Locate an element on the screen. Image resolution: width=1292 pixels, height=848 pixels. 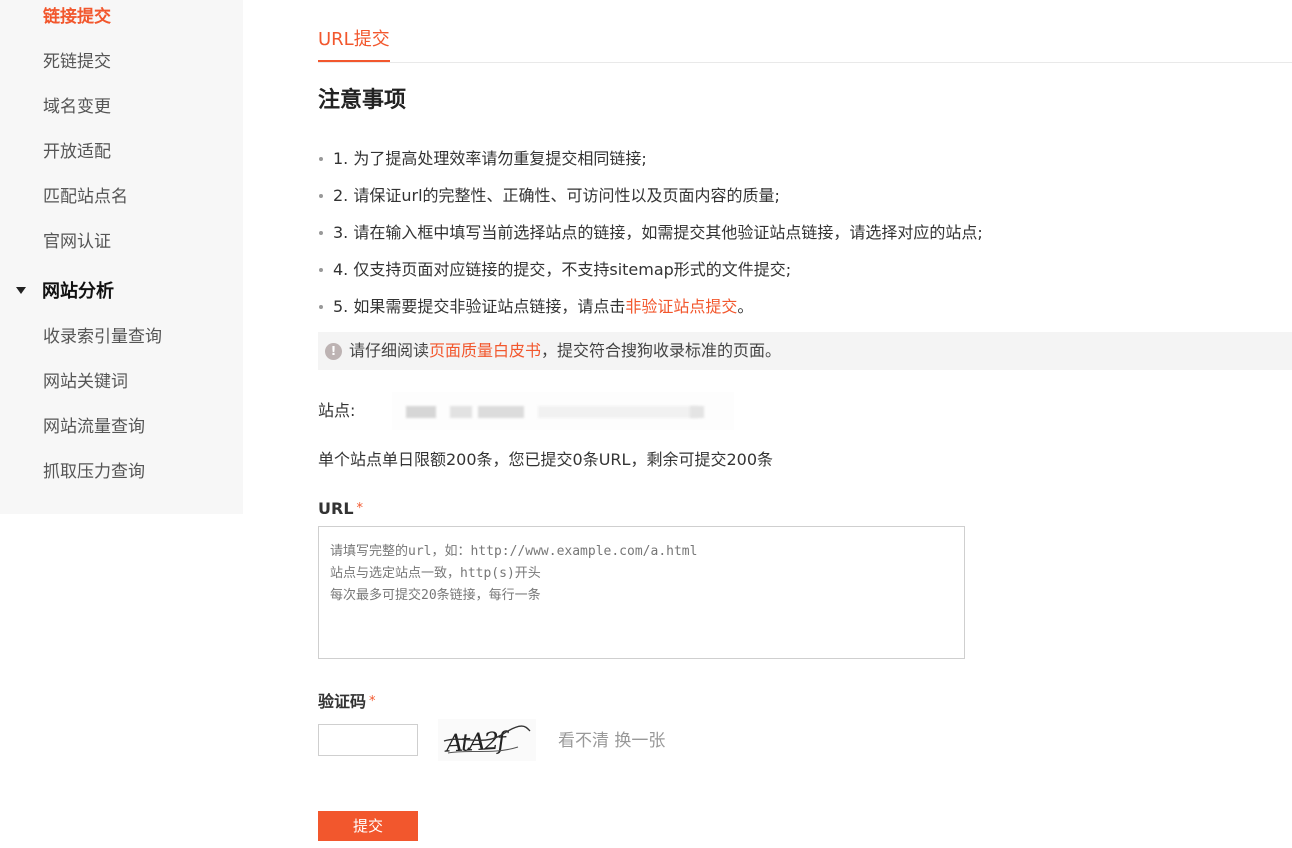
quality-whitepaper-link: 页面质量白皮书 is located at coordinates (485, 350).